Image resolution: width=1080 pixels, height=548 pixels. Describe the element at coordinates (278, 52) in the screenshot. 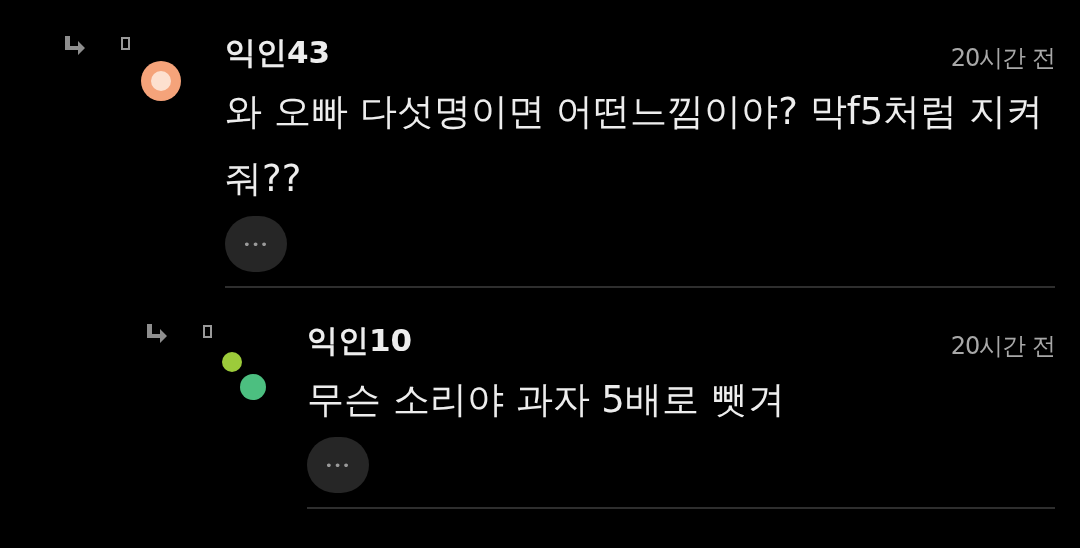

I see `author-name: 익인43` at that location.